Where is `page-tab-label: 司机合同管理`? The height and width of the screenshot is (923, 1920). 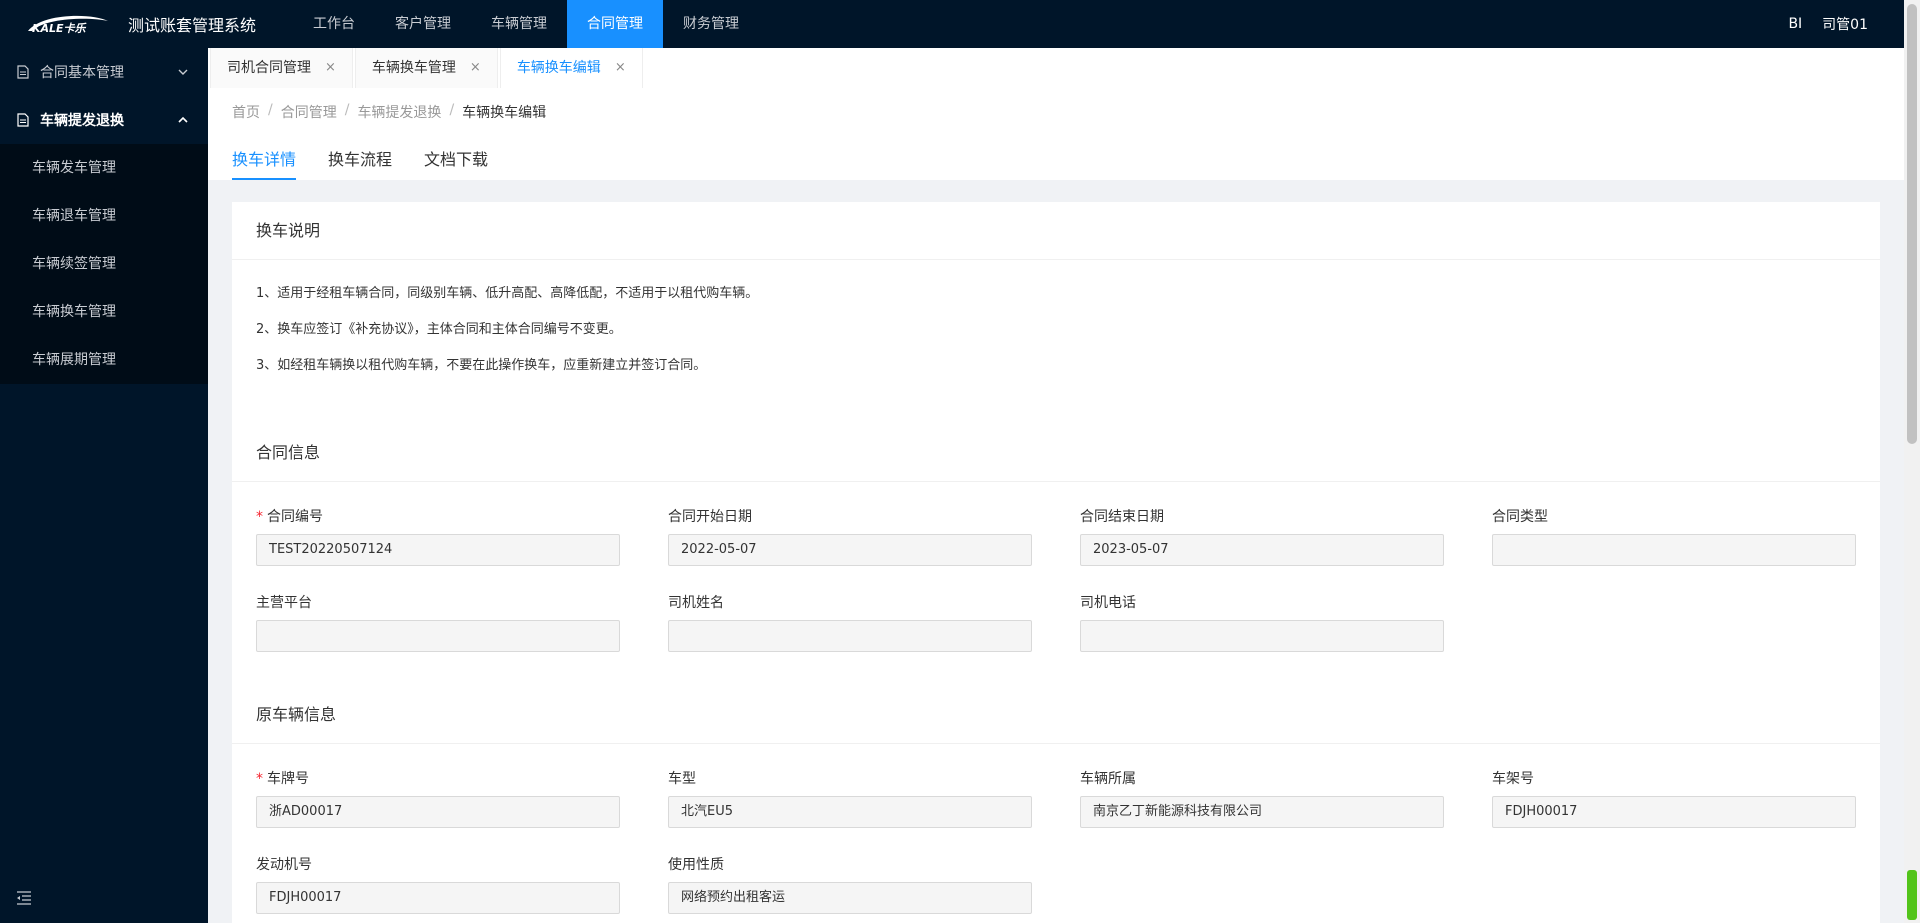 page-tab-label: 司机合同管理 is located at coordinates (269, 68).